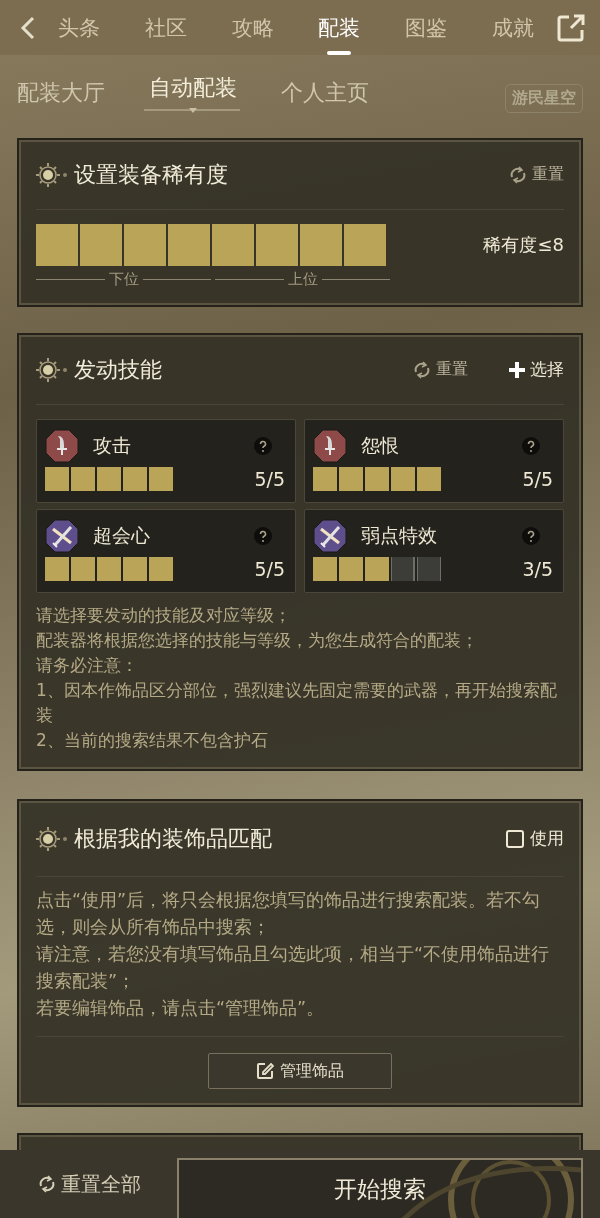 The image size is (600, 1218). I want to click on select-button: 选择, so click(536, 369).